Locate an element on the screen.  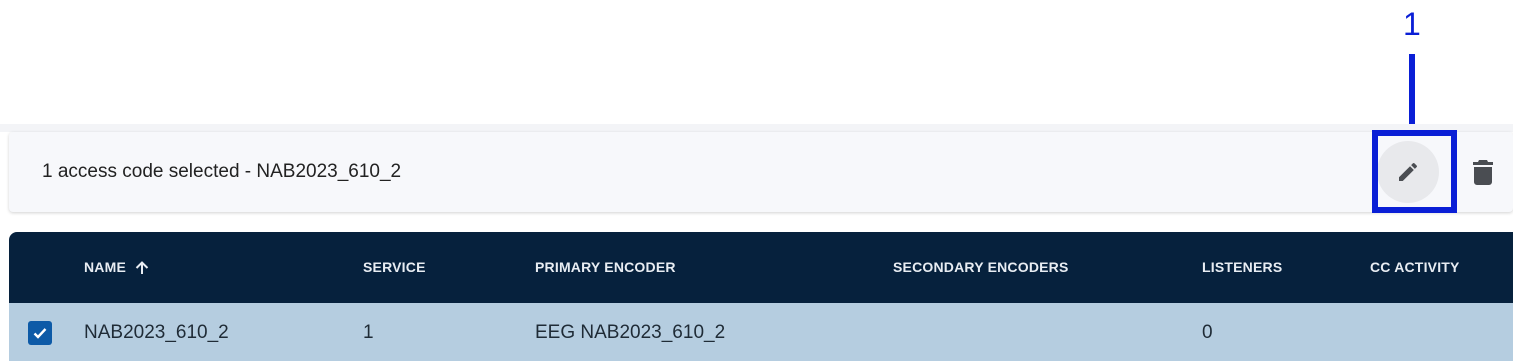
trash-icon is located at coordinates (1483, 172).